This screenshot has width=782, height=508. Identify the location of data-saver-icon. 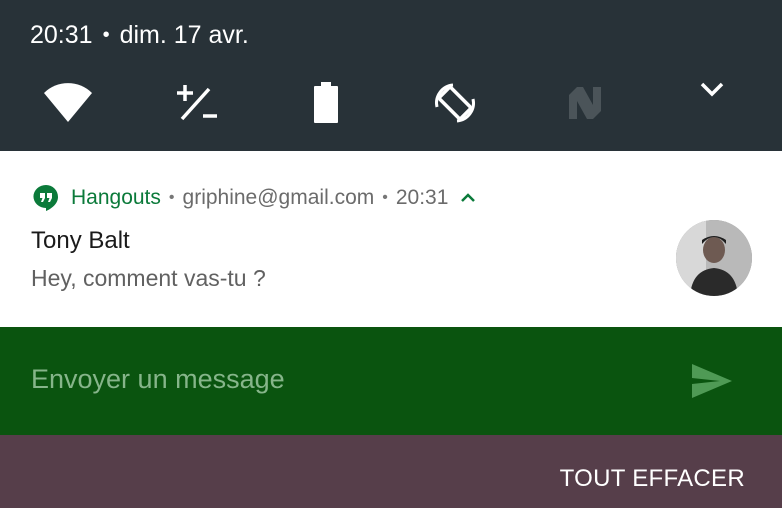
(197, 103).